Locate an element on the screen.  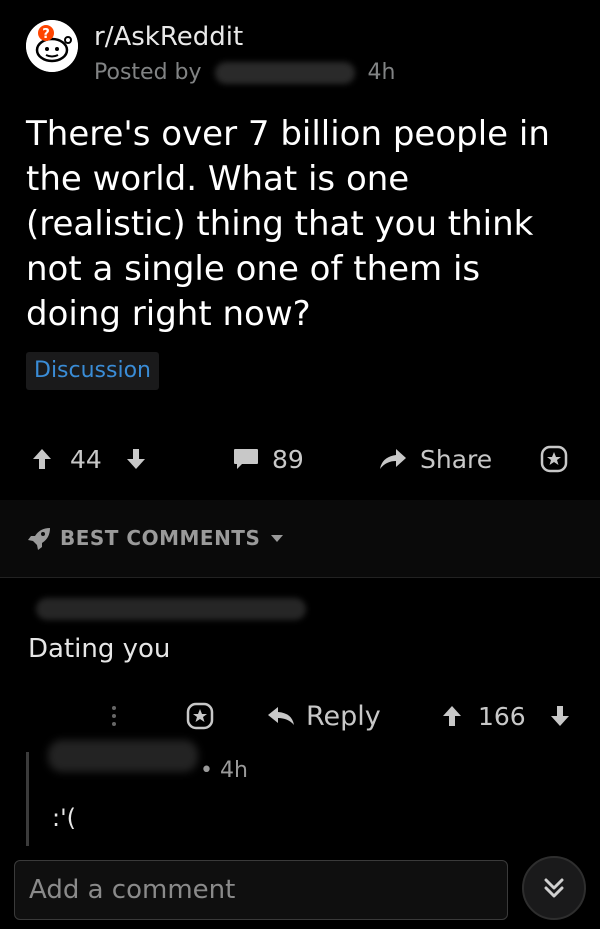
award-button is located at coordinates (554, 459).